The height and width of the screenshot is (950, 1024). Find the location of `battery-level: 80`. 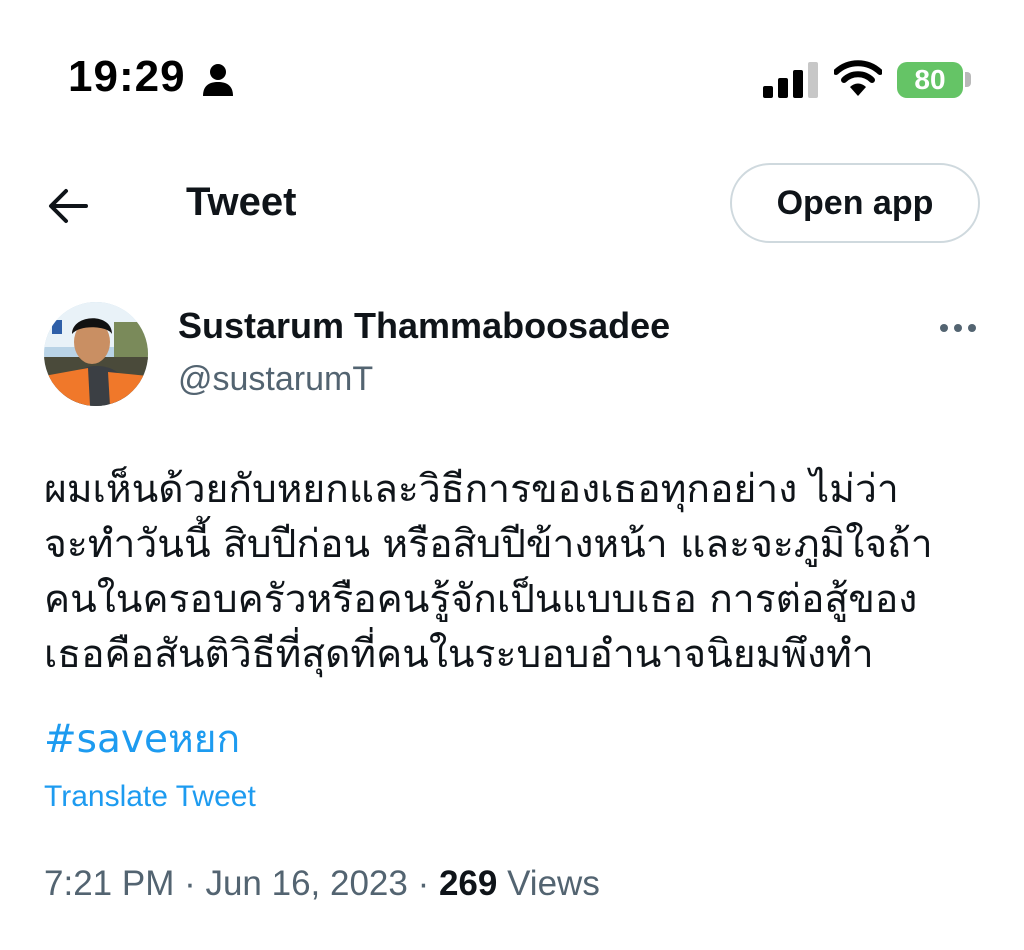

battery-level: 80 is located at coordinates (930, 79).